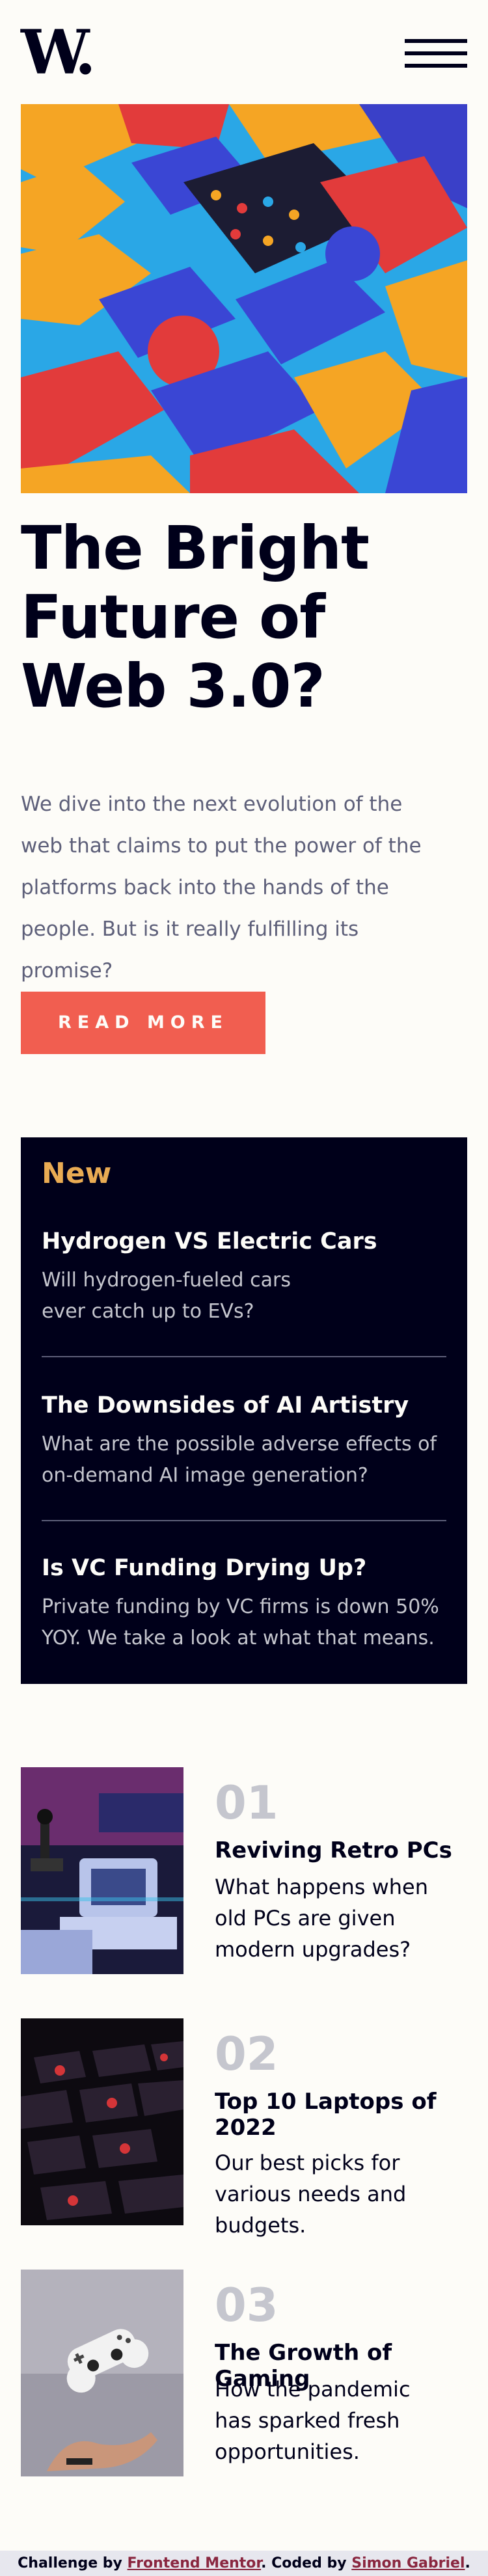 The image size is (488, 2576). I want to click on new-heading: New, so click(77, 1173).